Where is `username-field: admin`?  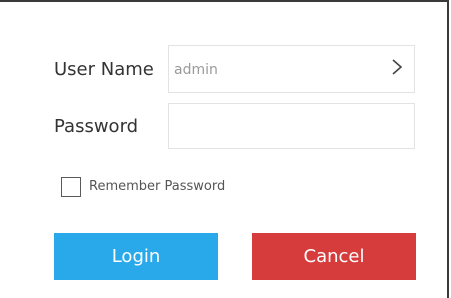 username-field: admin is located at coordinates (291, 69).